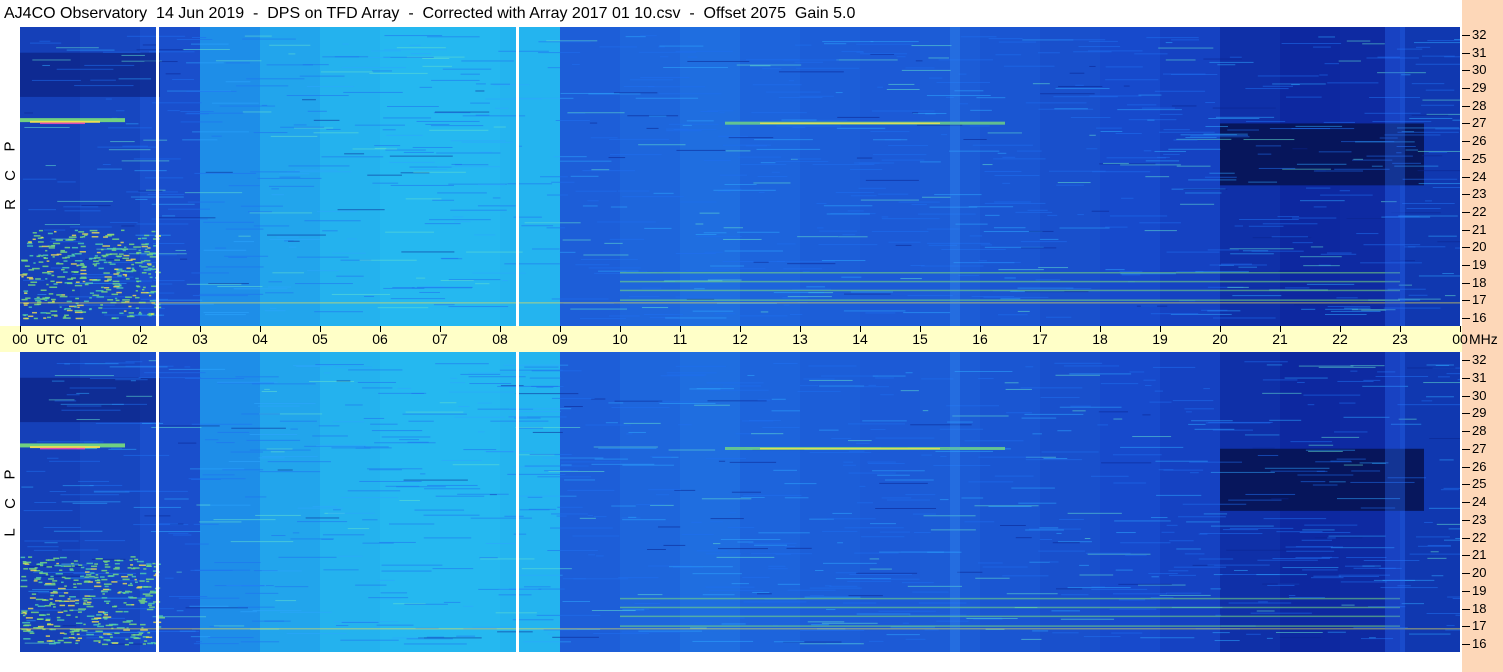 Image resolution: width=1503 pixels, height=672 pixels. What do you see at coordinates (320, 339) in the screenshot?
I see `time-tick-label: 05` at bounding box center [320, 339].